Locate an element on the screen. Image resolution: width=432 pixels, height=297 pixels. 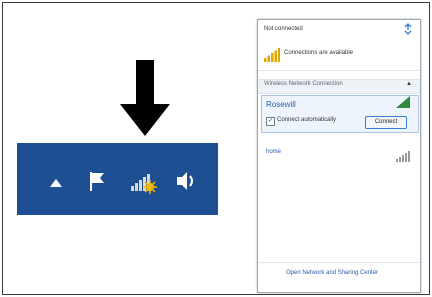
speaker-icon is located at coordinates (186, 181).